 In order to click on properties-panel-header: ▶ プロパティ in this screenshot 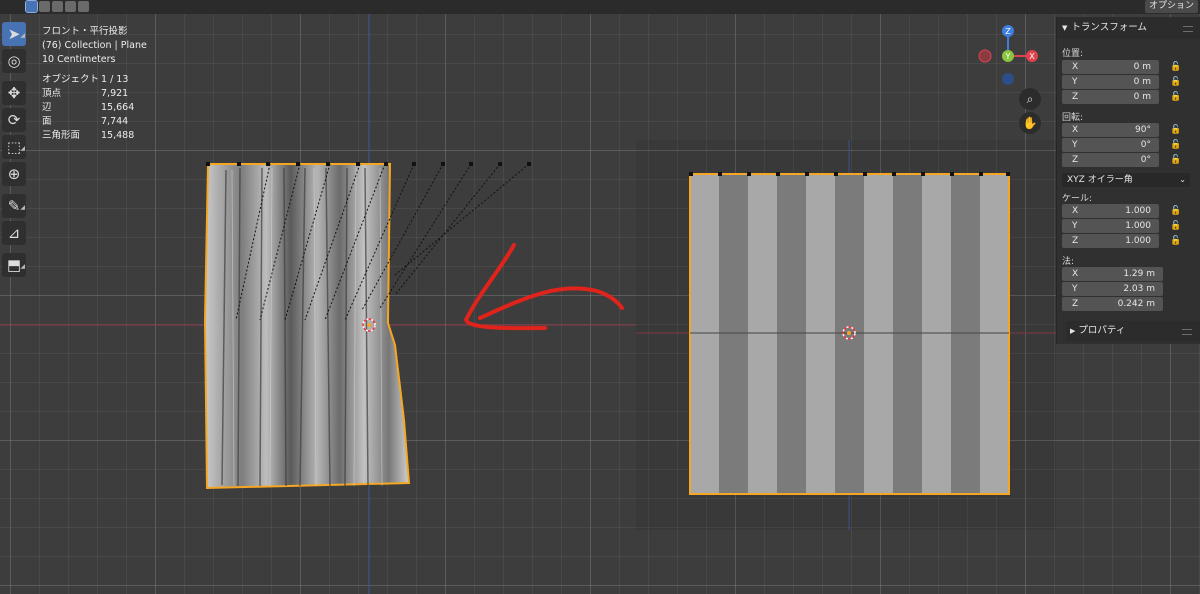, I will do `click(1133, 331)`.